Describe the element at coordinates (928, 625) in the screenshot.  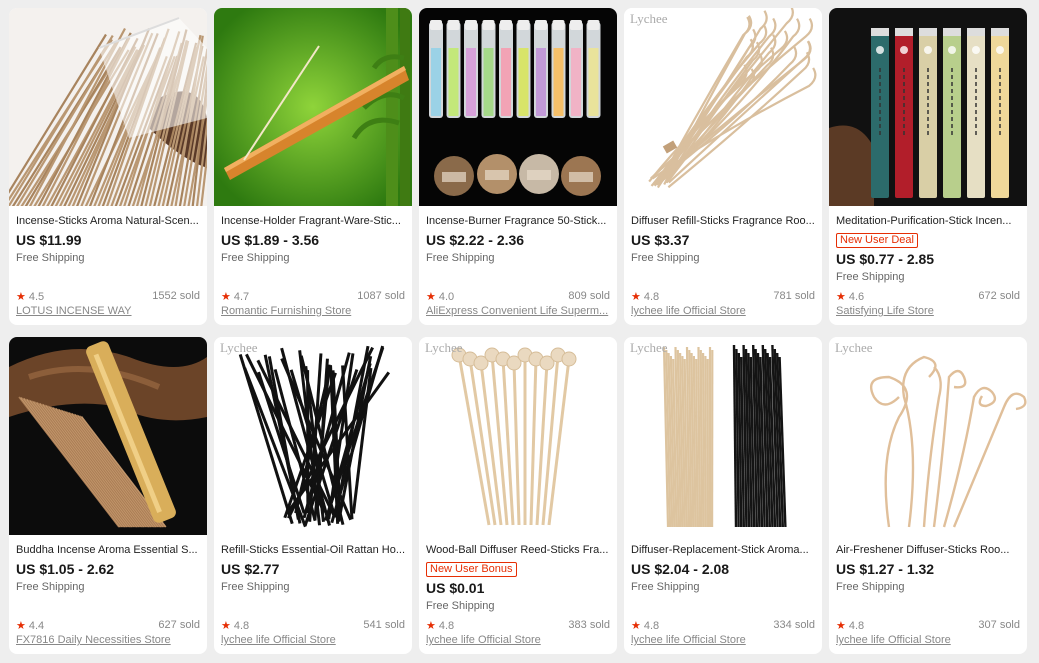
I see `rating-row: ★ 4.8 307 sold` at that location.